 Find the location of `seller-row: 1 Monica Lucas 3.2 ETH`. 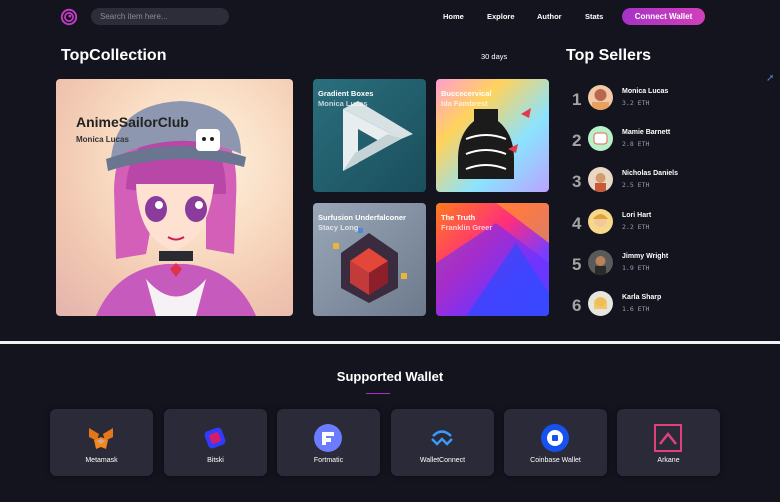

seller-row: 1 Monica Lucas 3.2 ETH is located at coordinates (647, 99).